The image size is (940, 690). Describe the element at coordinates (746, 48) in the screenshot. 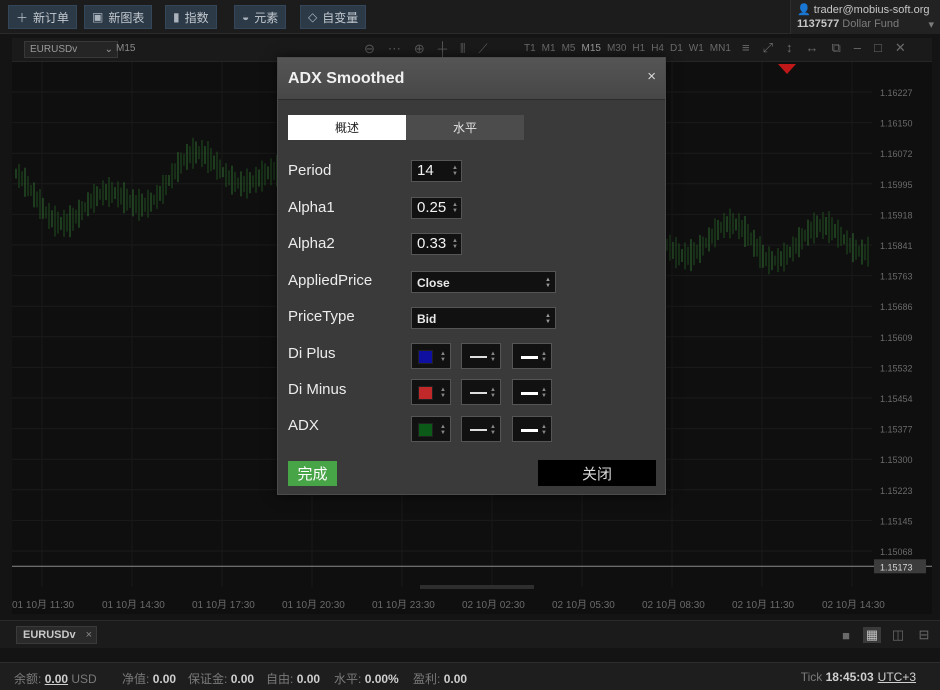

I see `sort-icon: ≡` at that location.